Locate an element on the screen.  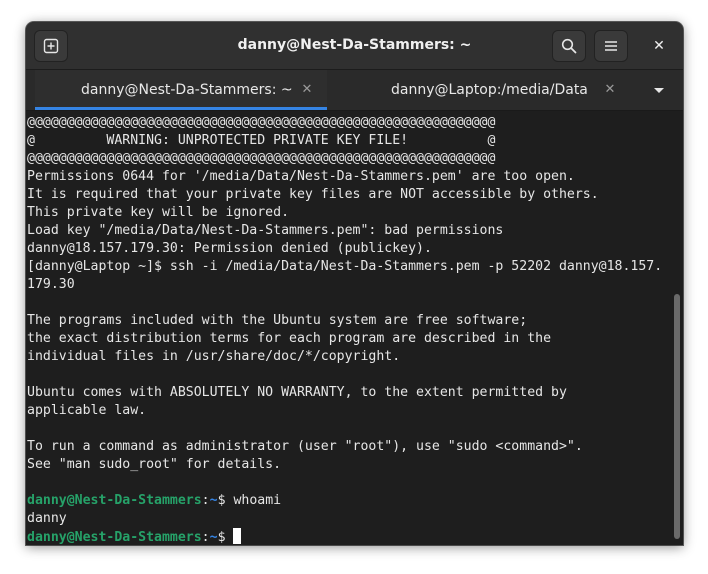
tab-menu-button is located at coordinates (659, 90).